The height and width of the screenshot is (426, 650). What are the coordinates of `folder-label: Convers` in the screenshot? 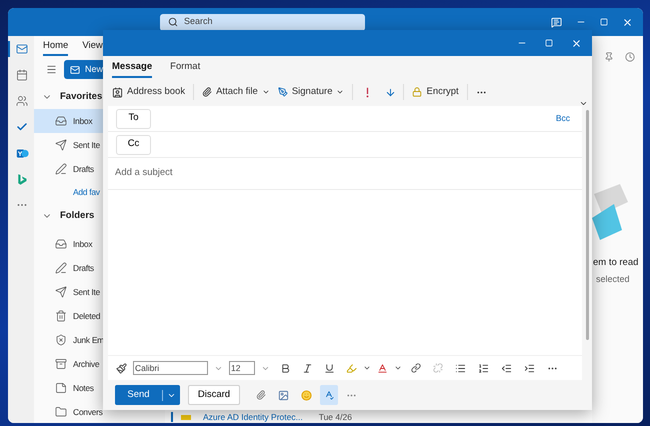 It's located at (88, 412).